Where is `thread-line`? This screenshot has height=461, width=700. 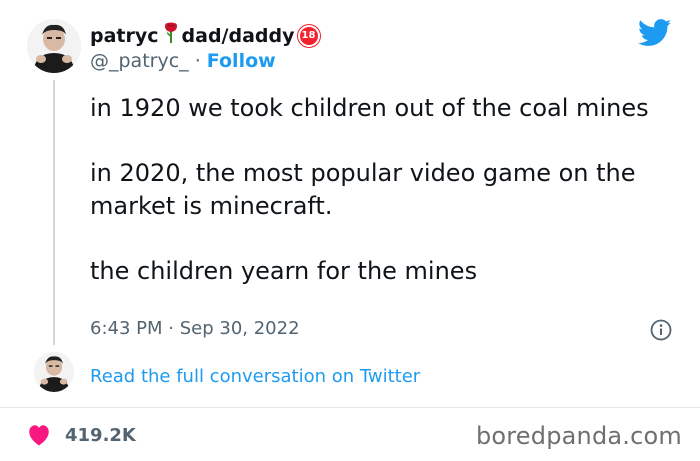
thread-line is located at coordinates (54, 212).